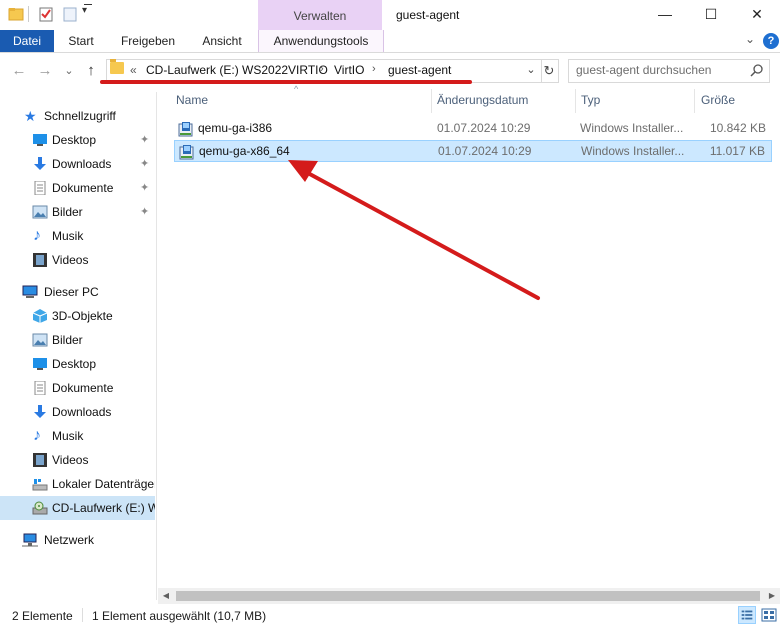  Describe the element at coordinates (772, 596) in the screenshot. I see `scroll-right-button: ▶` at that location.